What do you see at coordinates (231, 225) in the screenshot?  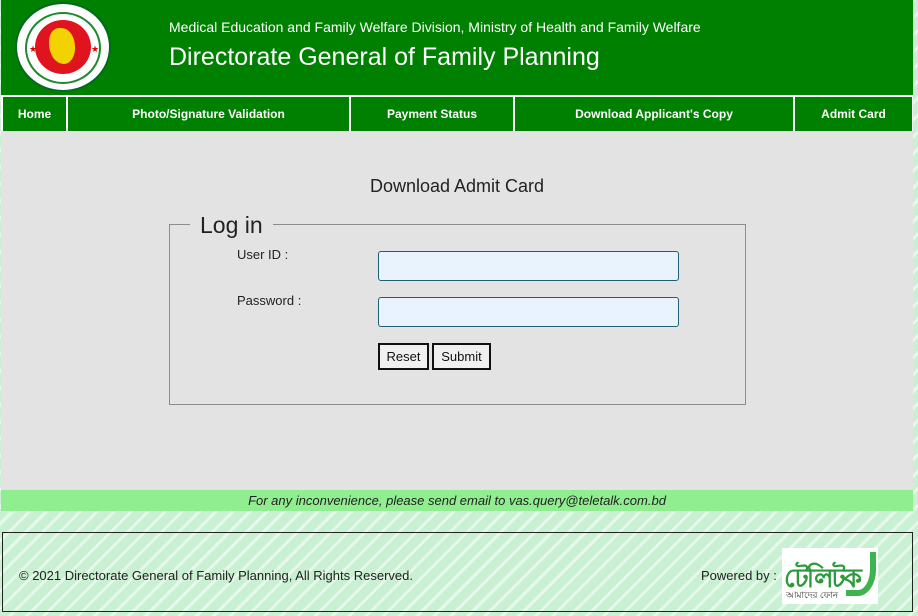 I see `login-legend: Log in` at bounding box center [231, 225].